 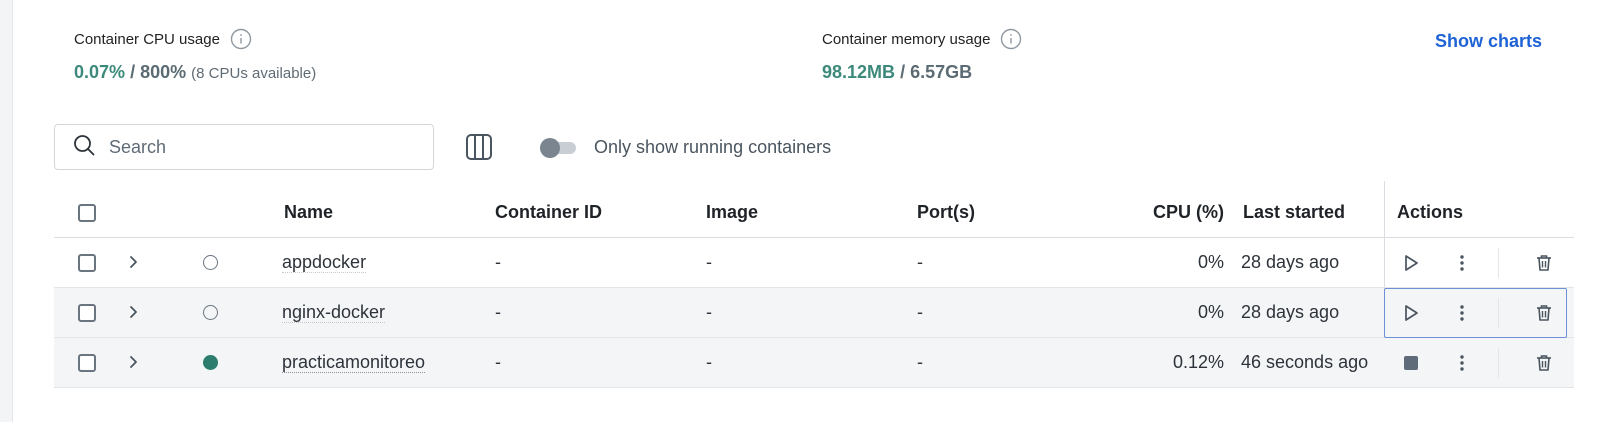 What do you see at coordinates (1294, 212) in the screenshot?
I see `header-last-started: Last started` at bounding box center [1294, 212].